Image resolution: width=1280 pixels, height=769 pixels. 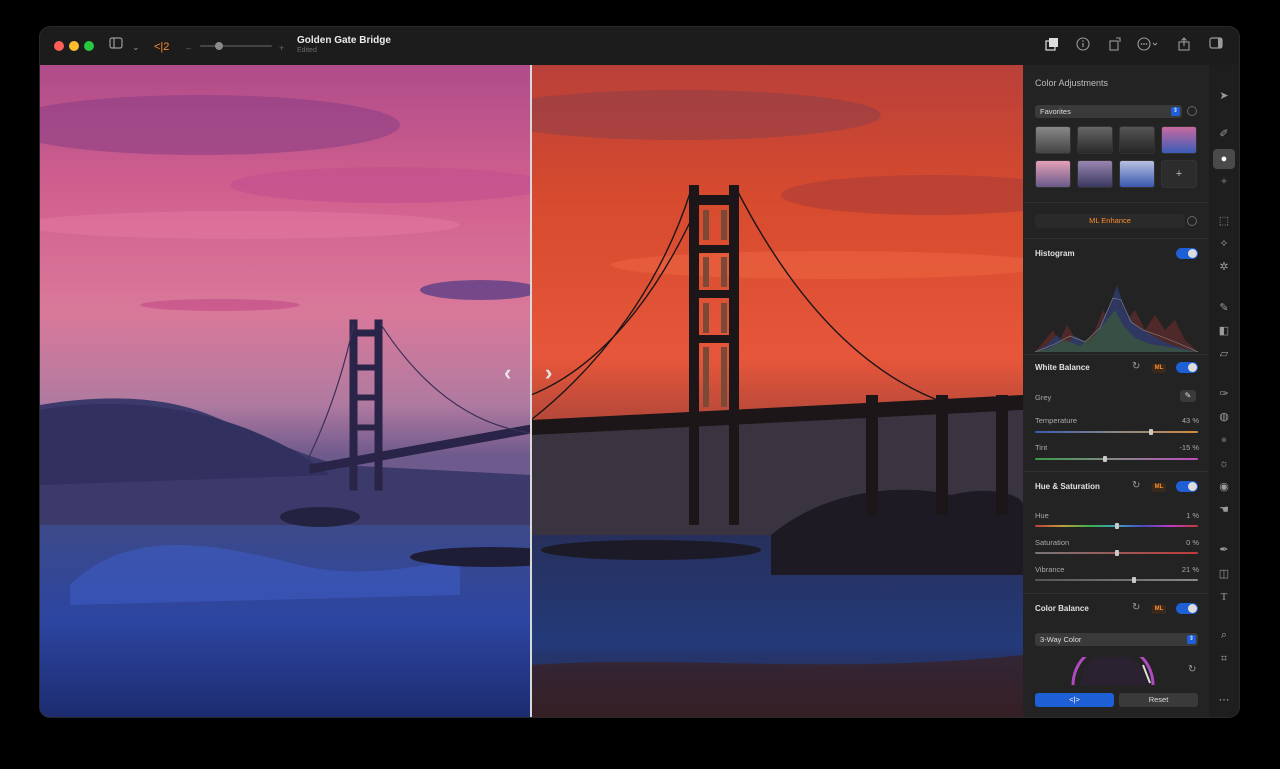 I want to click on wand-icon: ✧, so click(x=1224, y=244).